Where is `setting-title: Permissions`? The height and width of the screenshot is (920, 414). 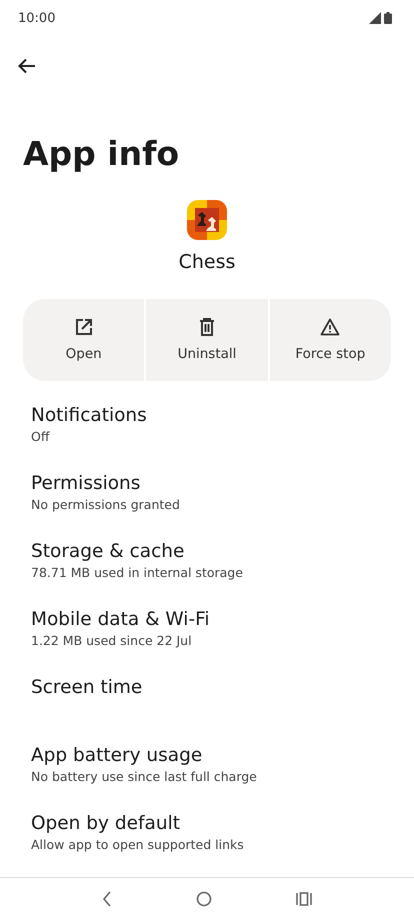 setting-title: Permissions is located at coordinates (85, 484).